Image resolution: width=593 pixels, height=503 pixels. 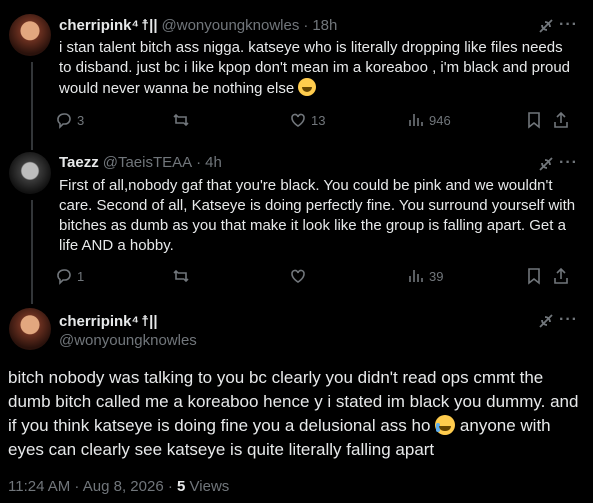 What do you see at coordinates (90, 486) in the screenshot?
I see `post-timestamp: 11:24 AM · Aug 8, 2026 ·` at bounding box center [90, 486].